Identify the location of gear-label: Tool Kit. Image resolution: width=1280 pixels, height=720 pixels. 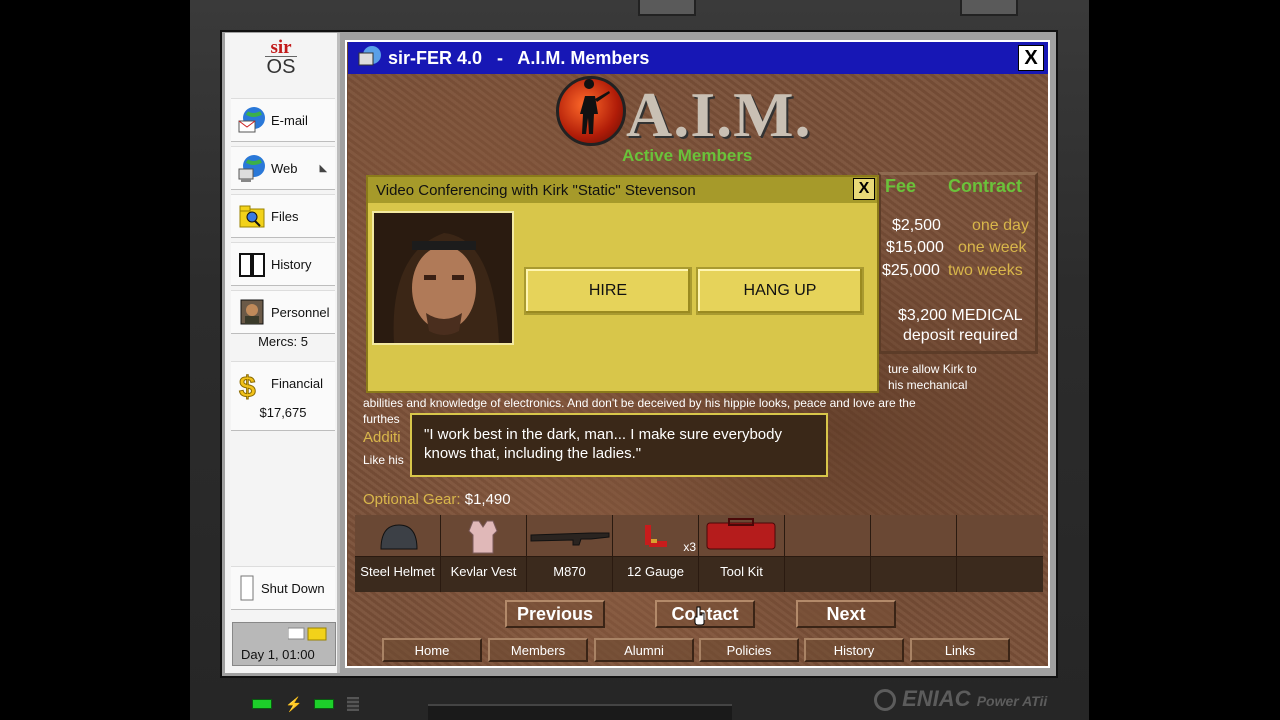
(741, 574).